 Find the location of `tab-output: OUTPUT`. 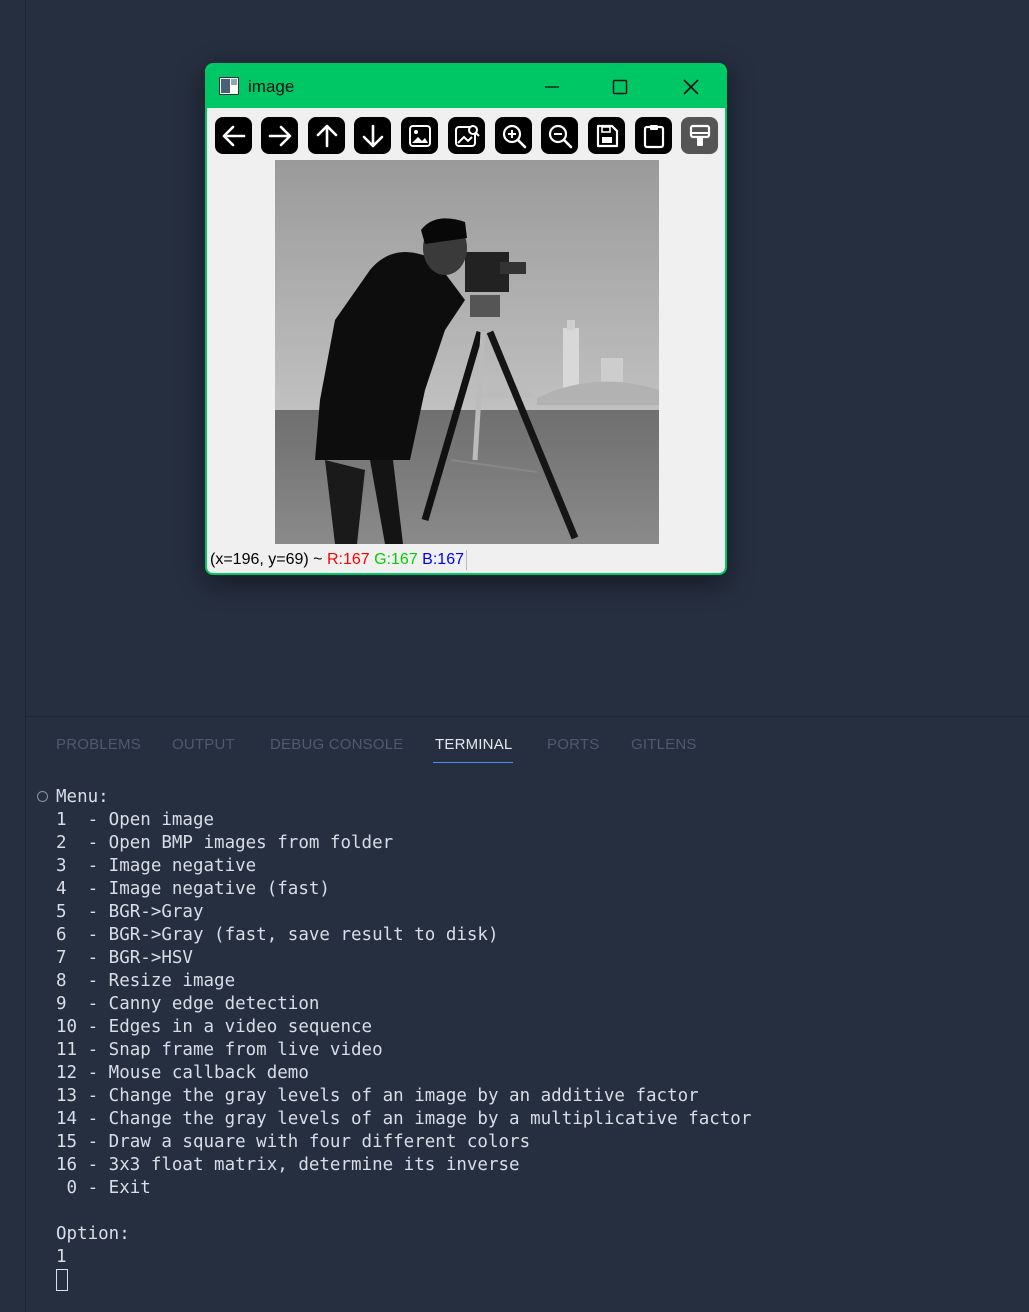

tab-output: OUTPUT is located at coordinates (203, 744).